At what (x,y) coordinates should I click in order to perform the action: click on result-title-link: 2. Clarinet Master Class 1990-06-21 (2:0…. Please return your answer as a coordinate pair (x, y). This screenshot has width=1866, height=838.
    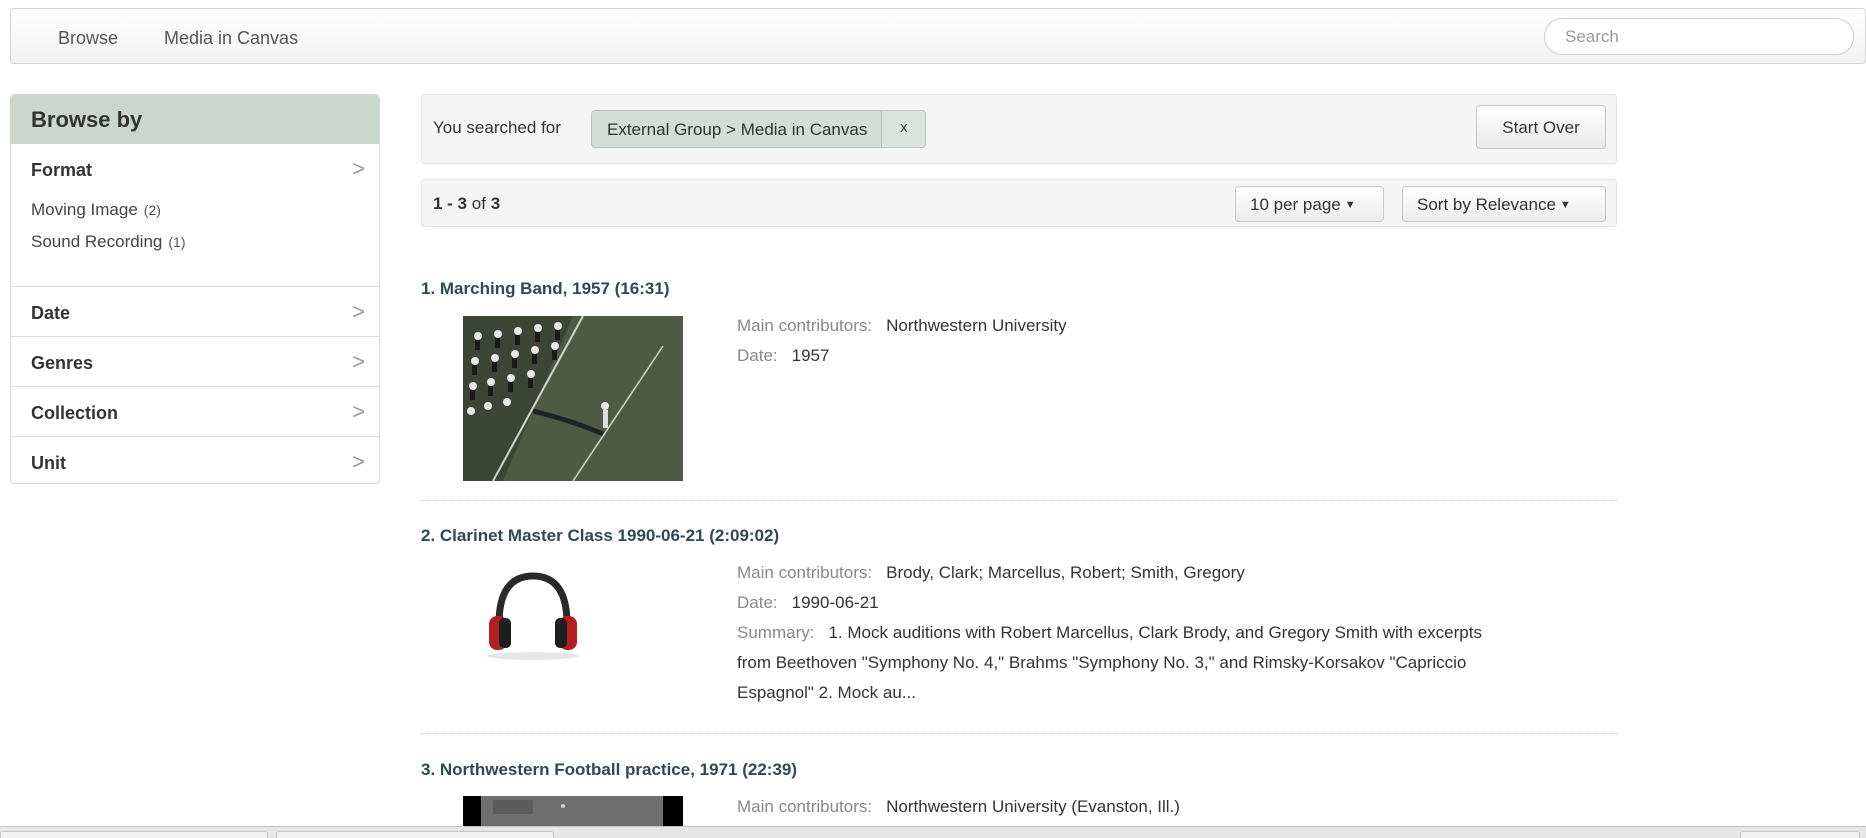
    Looking at the image, I should click on (600, 535).